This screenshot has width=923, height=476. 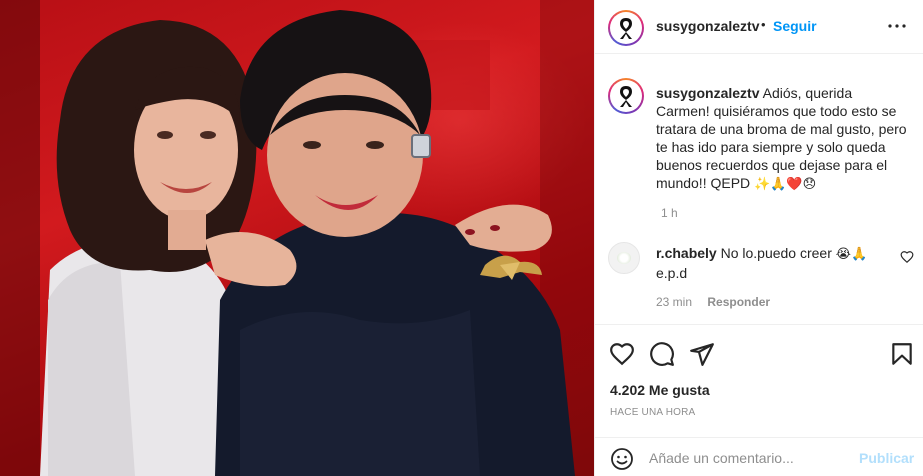 I want to click on caption-timestamp: 1 h, so click(x=669, y=213).